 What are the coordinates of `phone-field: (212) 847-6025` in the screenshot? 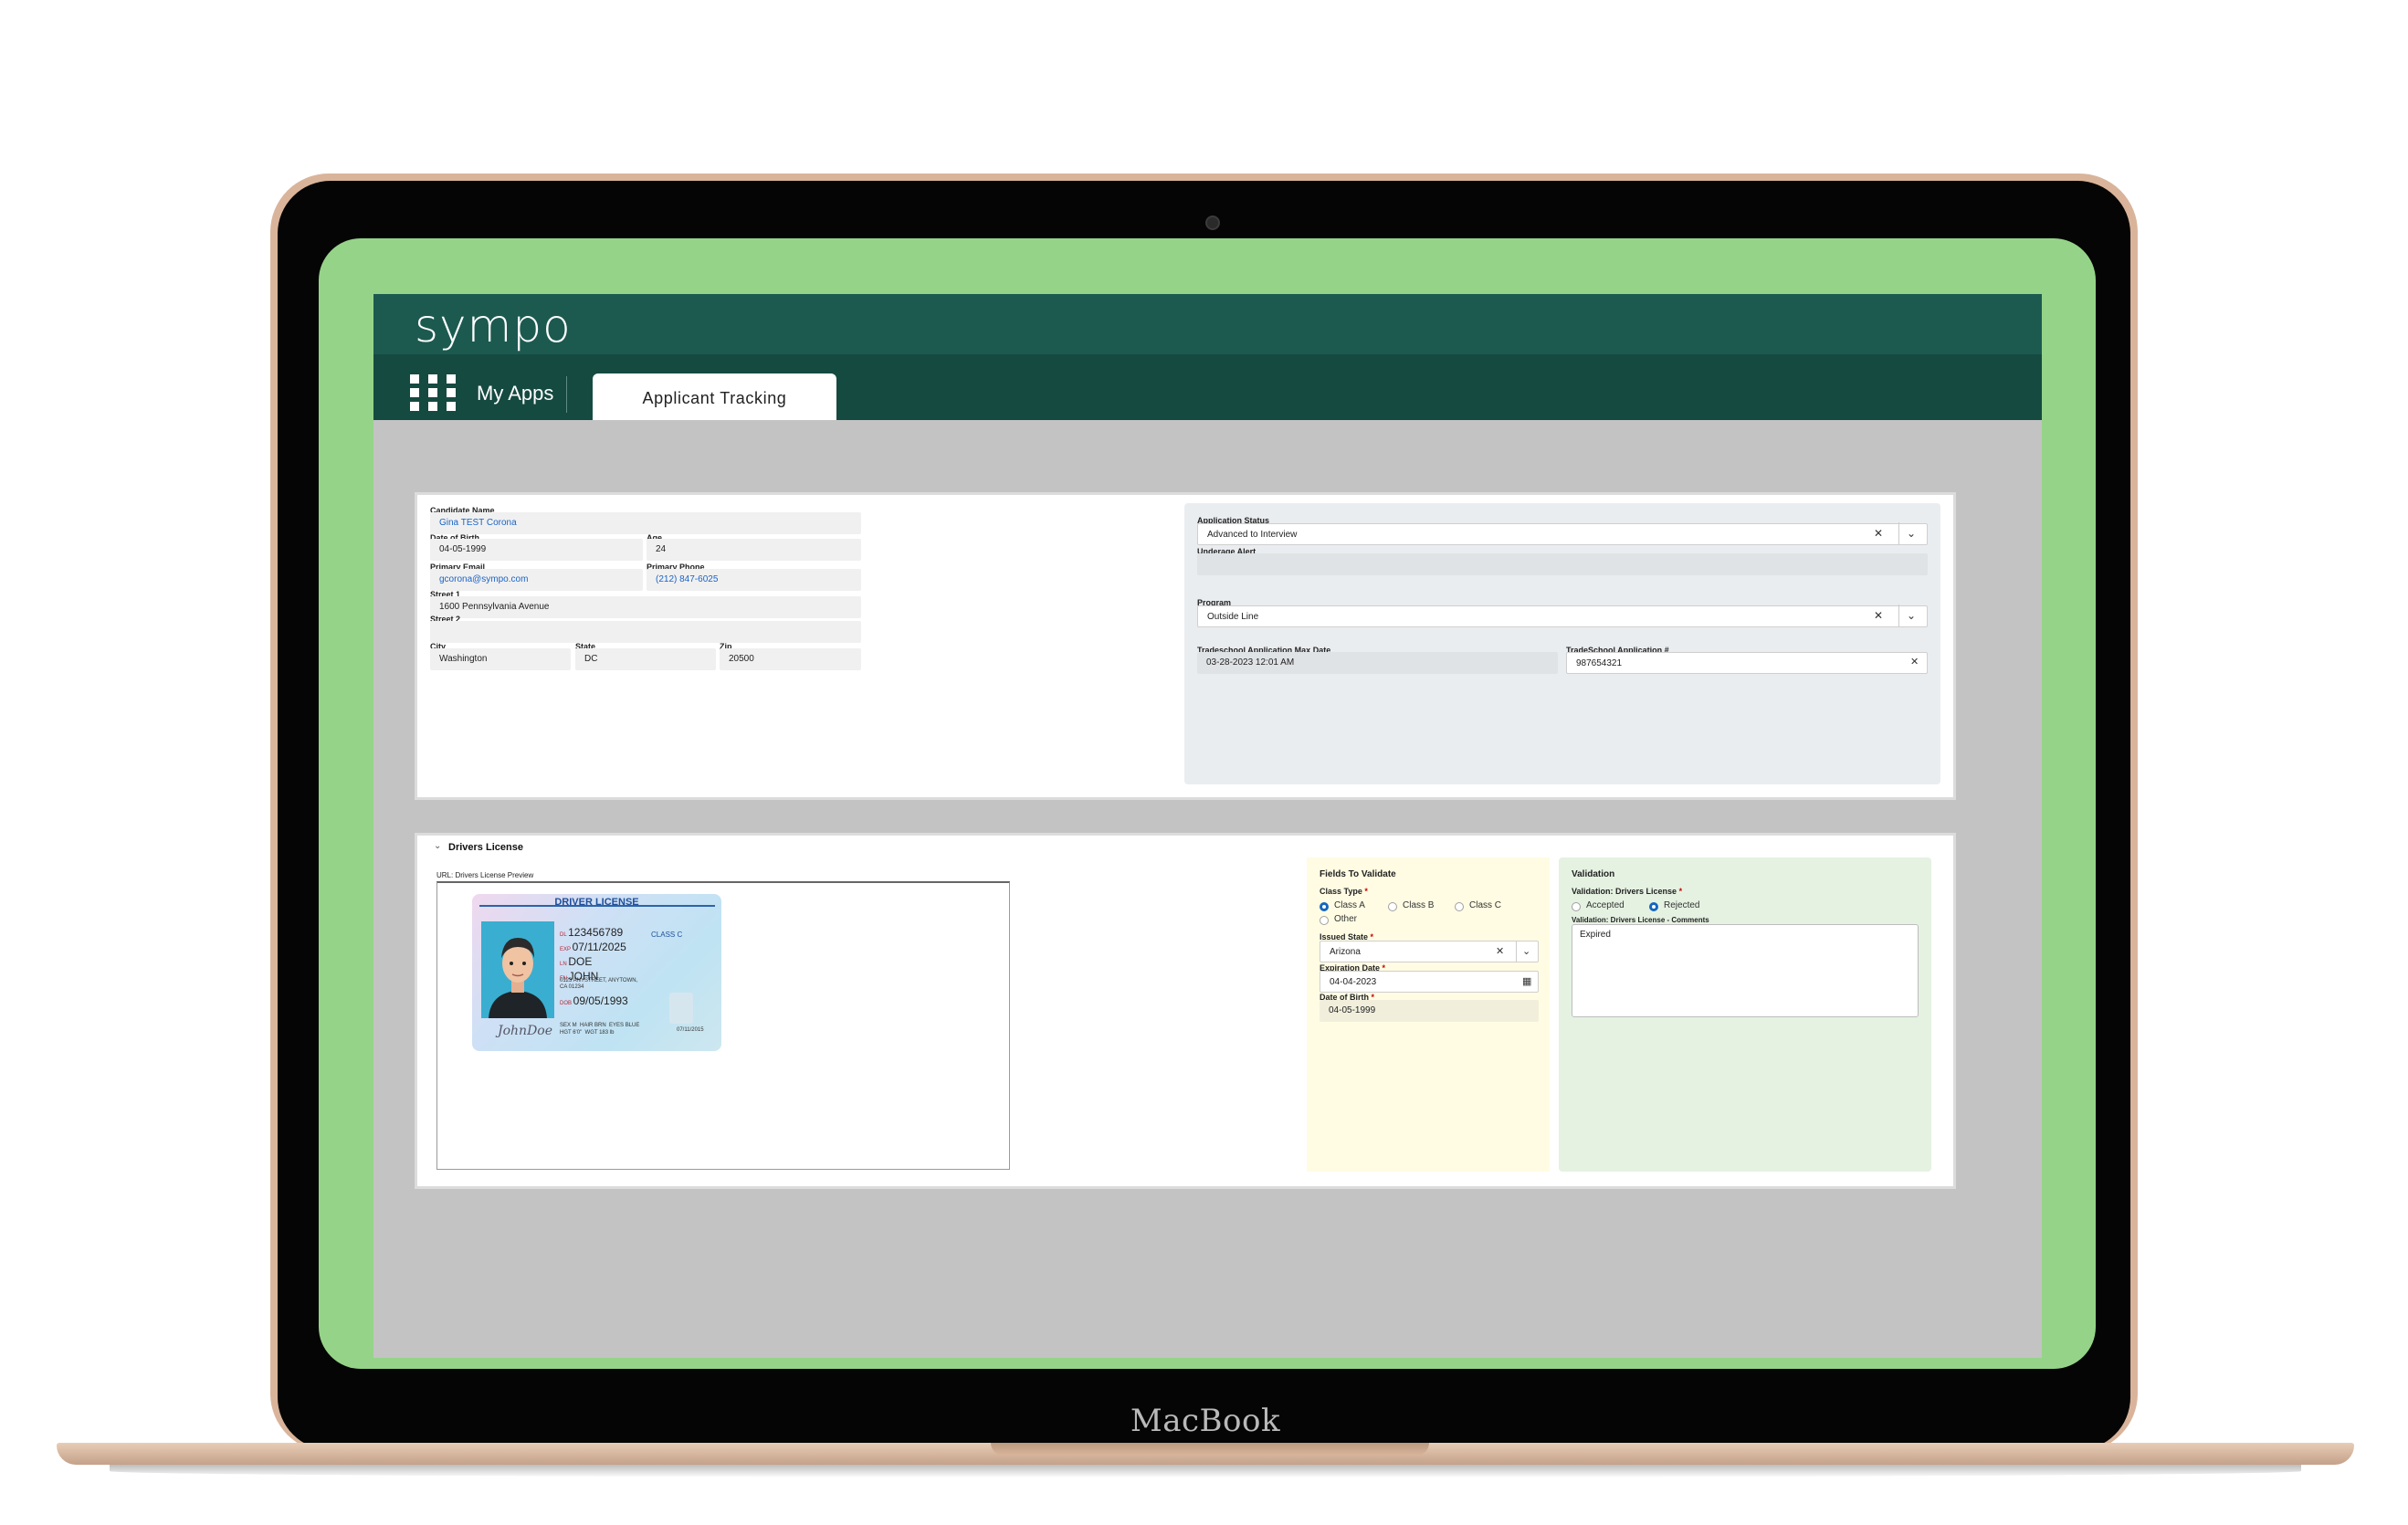 It's located at (754, 580).